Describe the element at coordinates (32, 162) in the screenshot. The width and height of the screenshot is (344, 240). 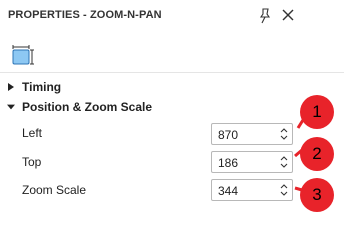
I see `top-label: Top` at that location.